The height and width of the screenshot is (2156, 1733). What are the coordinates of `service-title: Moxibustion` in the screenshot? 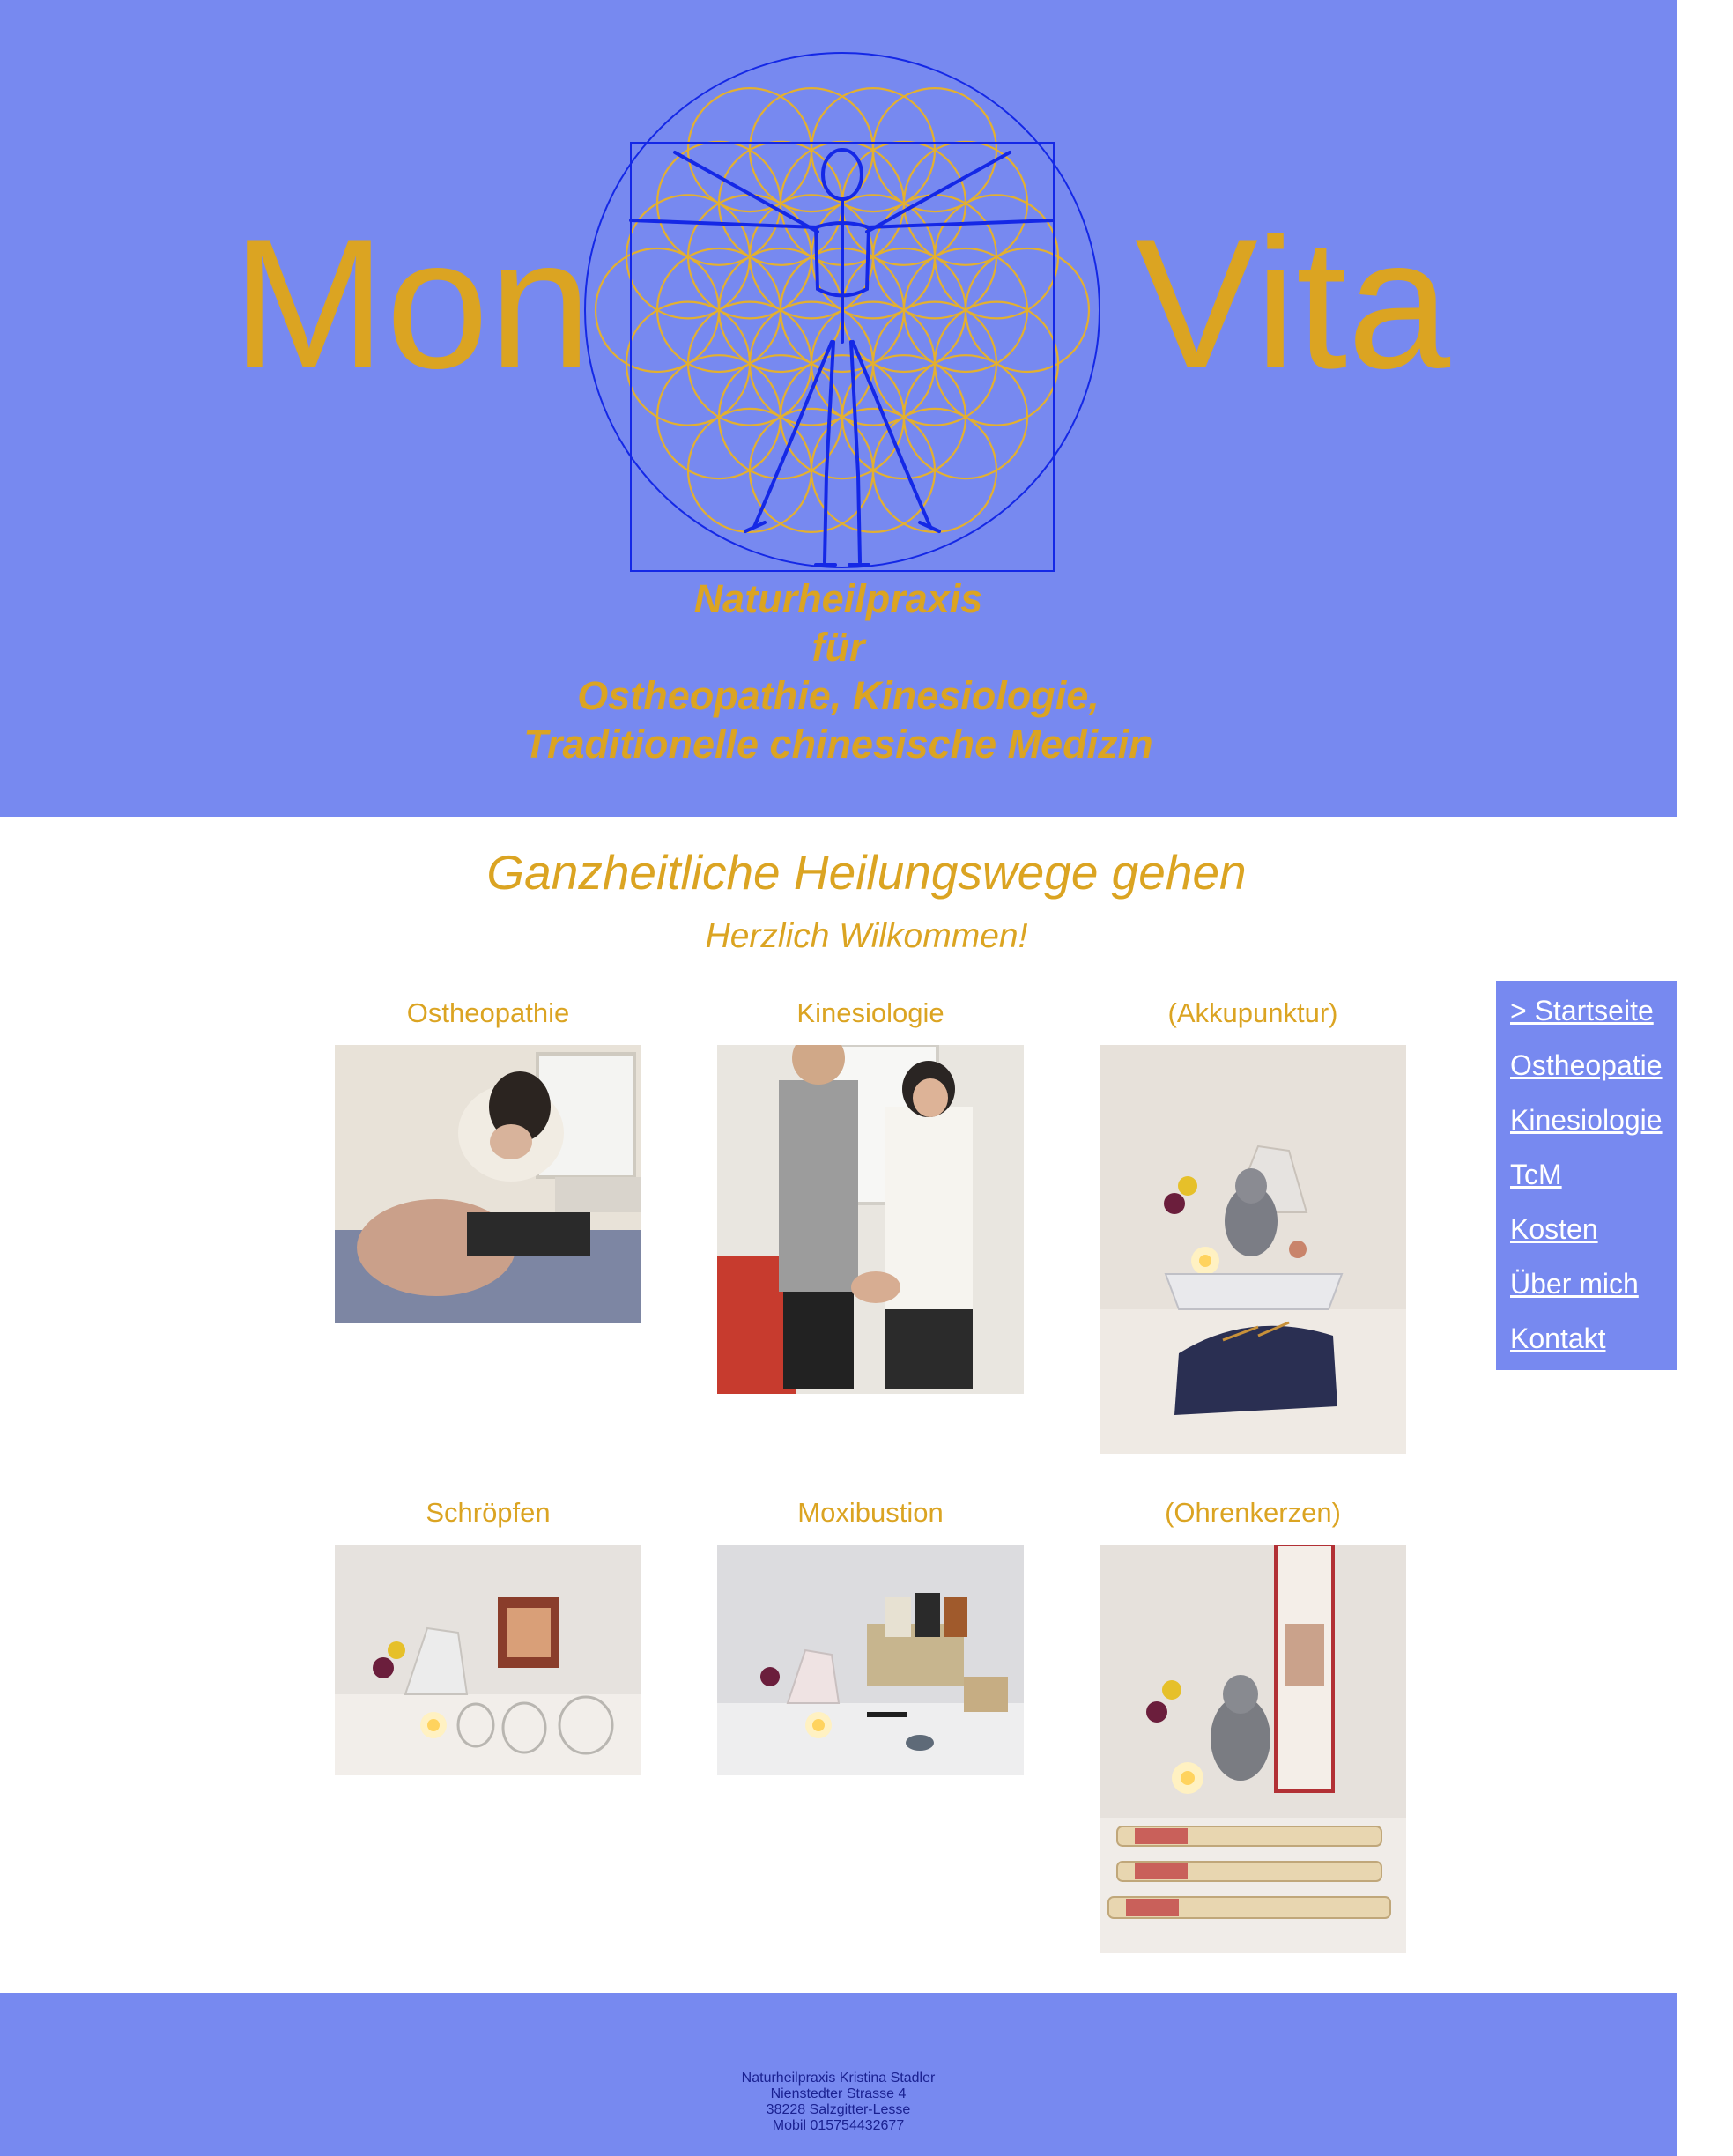 It's located at (871, 1512).